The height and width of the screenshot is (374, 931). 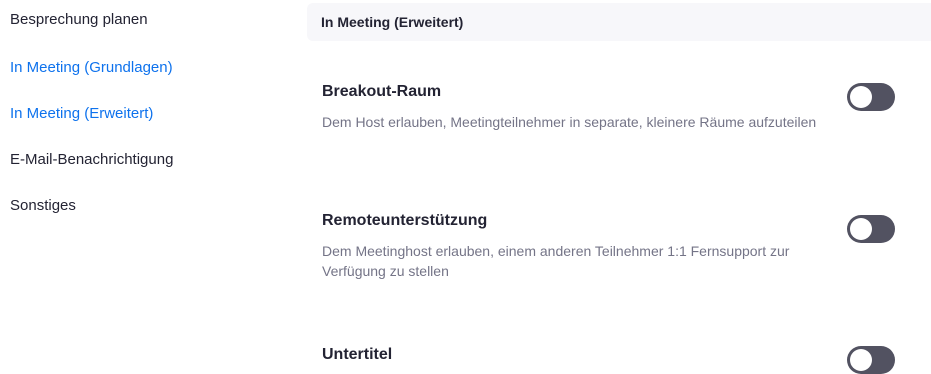 I want to click on sidebar-item-in-meeting-erweitert: In Meeting (Erweitert), so click(x=81, y=114).